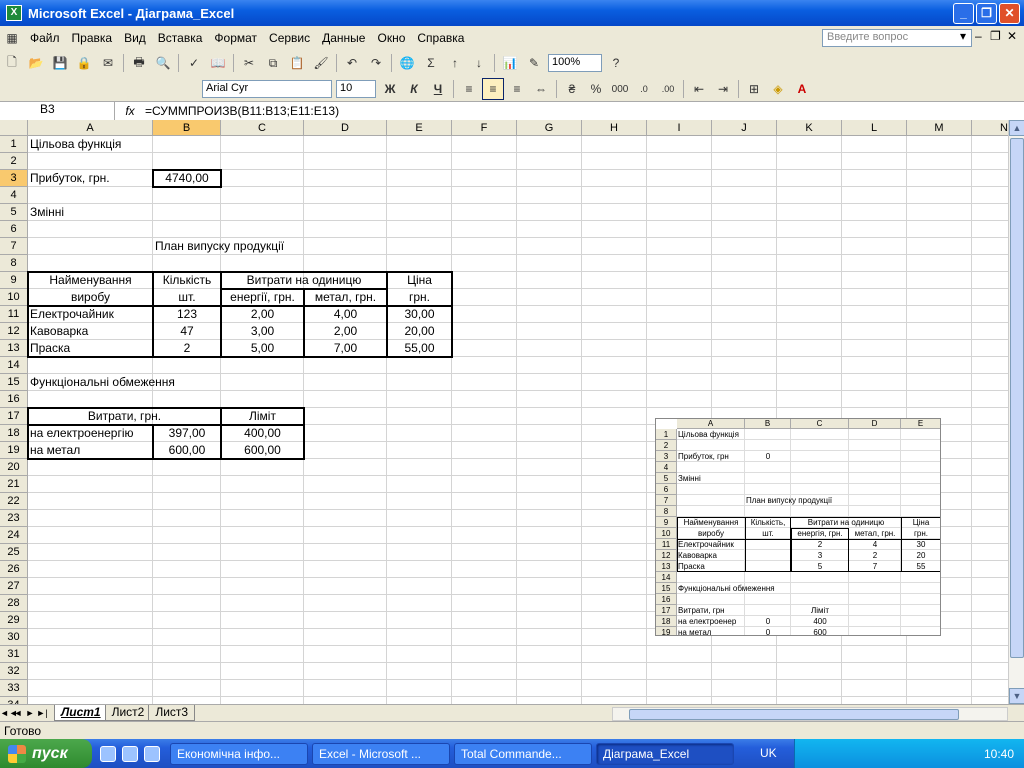  What do you see at coordinates (986, 13) in the screenshot?
I see `maximize-button: ❐` at bounding box center [986, 13].